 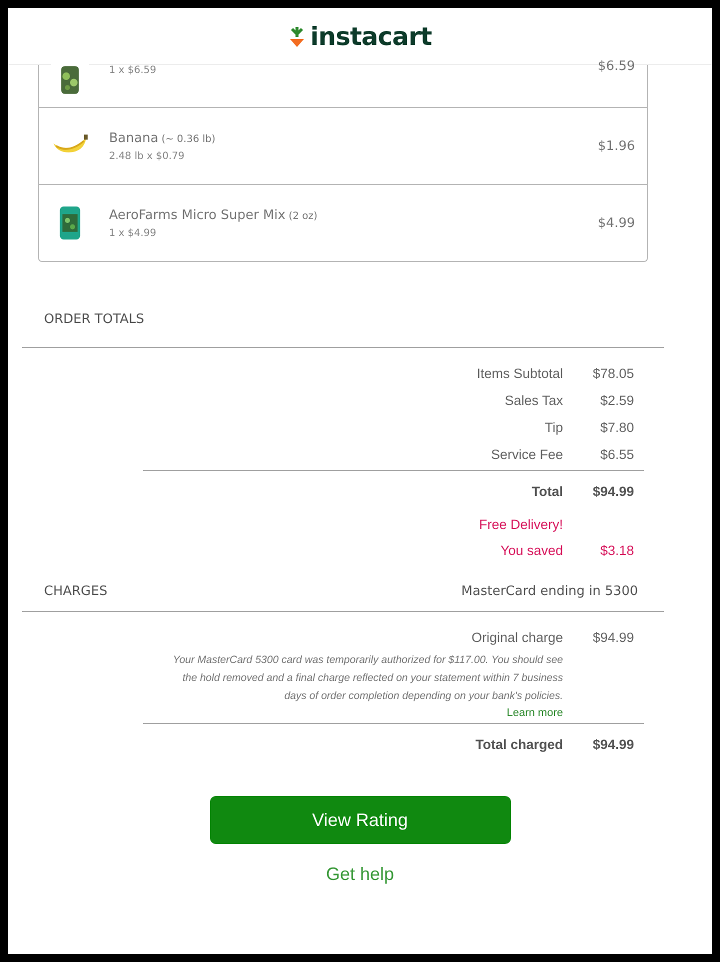 What do you see at coordinates (133, 70) in the screenshot?
I see `item-quantity: 1 x $6.59` at bounding box center [133, 70].